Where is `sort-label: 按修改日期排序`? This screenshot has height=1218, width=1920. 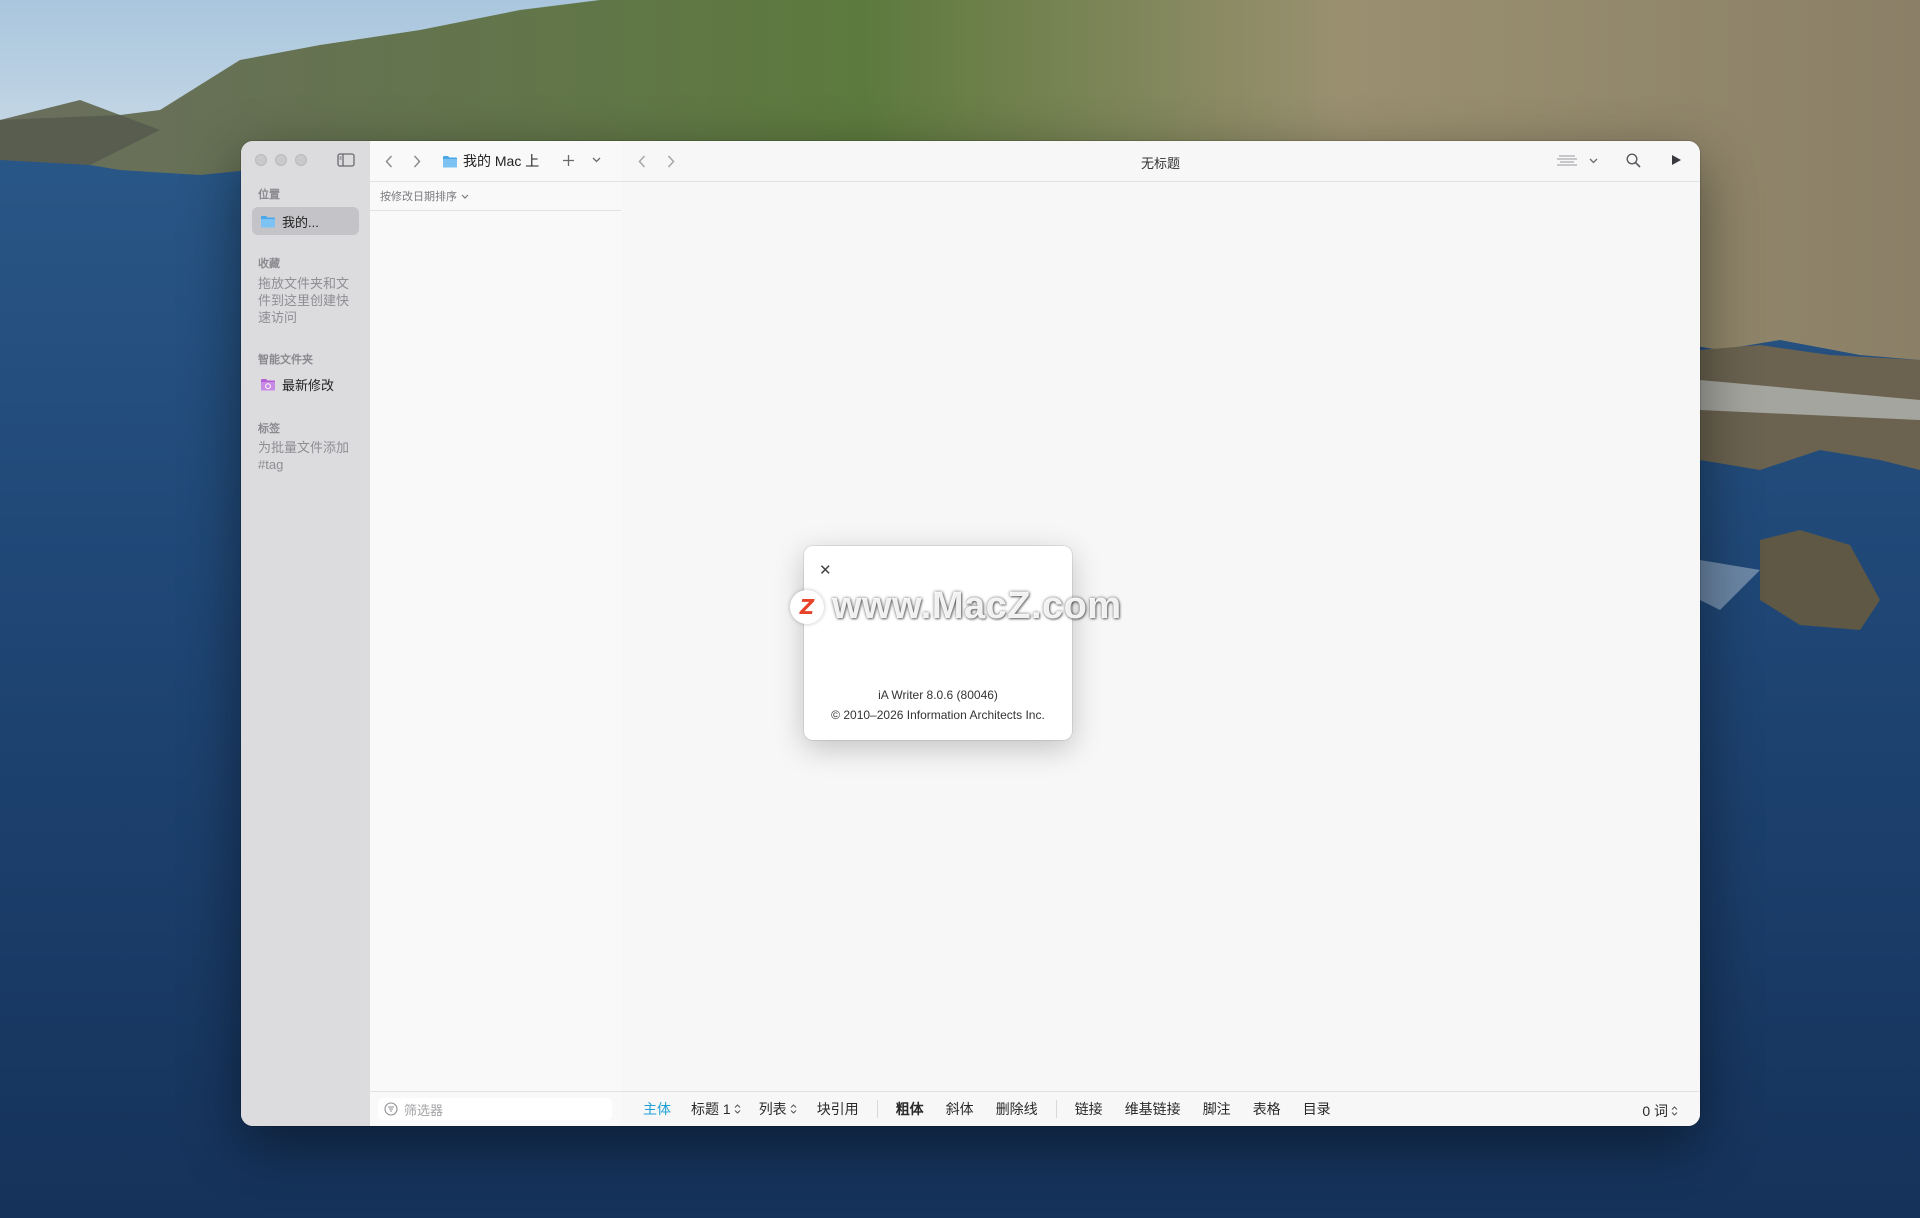 sort-label: 按修改日期排序 is located at coordinates (418, 197).